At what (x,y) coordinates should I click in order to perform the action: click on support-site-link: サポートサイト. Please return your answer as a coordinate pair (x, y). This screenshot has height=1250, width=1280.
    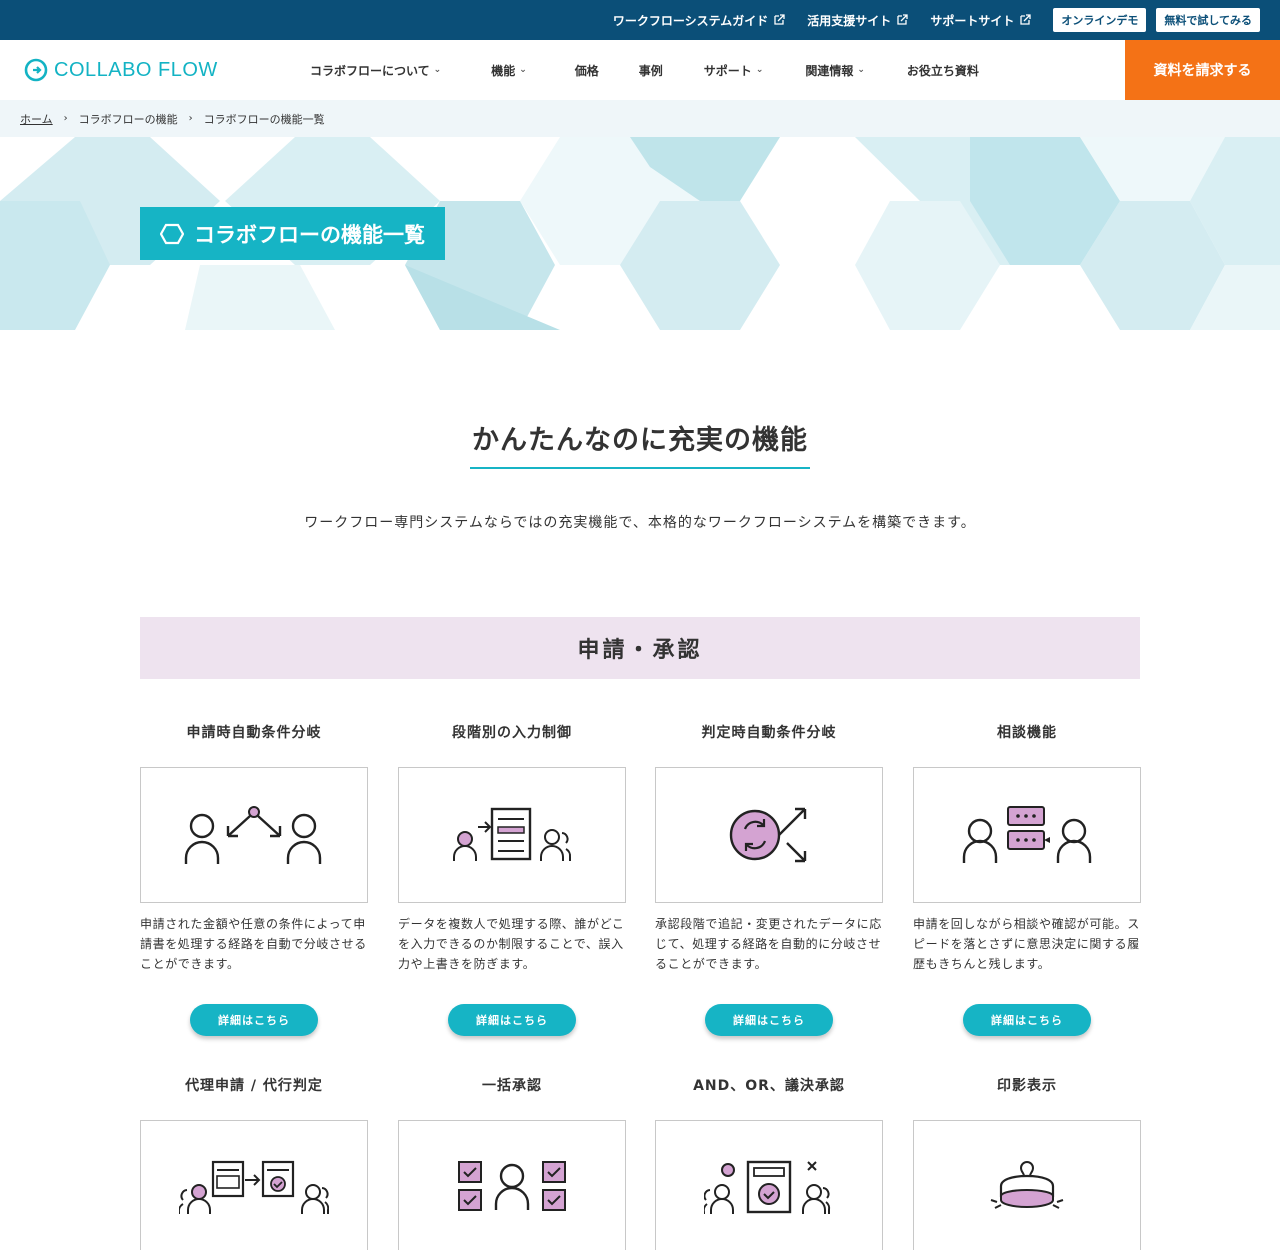
    Looking at the image, I should click on (980, 20).